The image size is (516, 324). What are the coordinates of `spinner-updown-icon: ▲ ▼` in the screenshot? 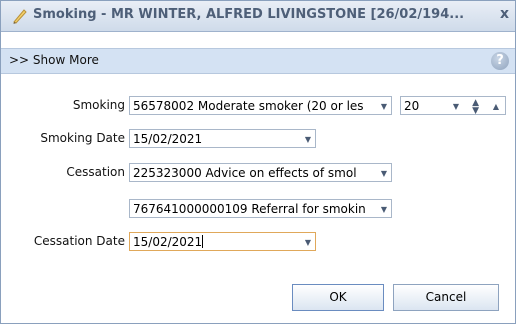 It's located at (475, 107).